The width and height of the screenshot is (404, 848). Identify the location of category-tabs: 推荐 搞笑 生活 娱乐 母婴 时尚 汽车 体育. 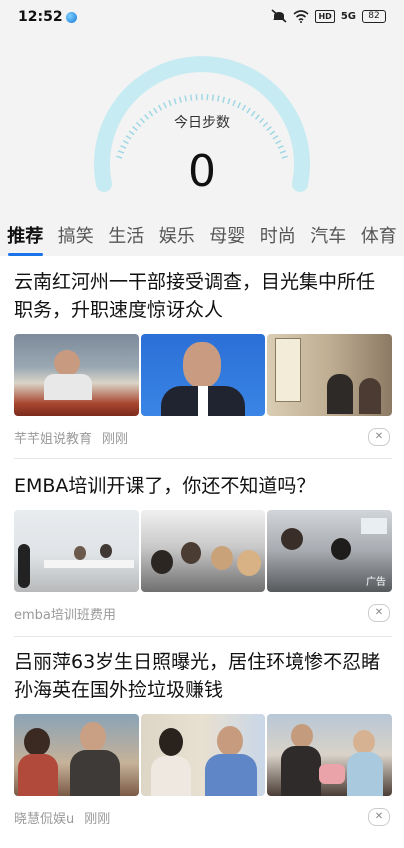
(202, 236).